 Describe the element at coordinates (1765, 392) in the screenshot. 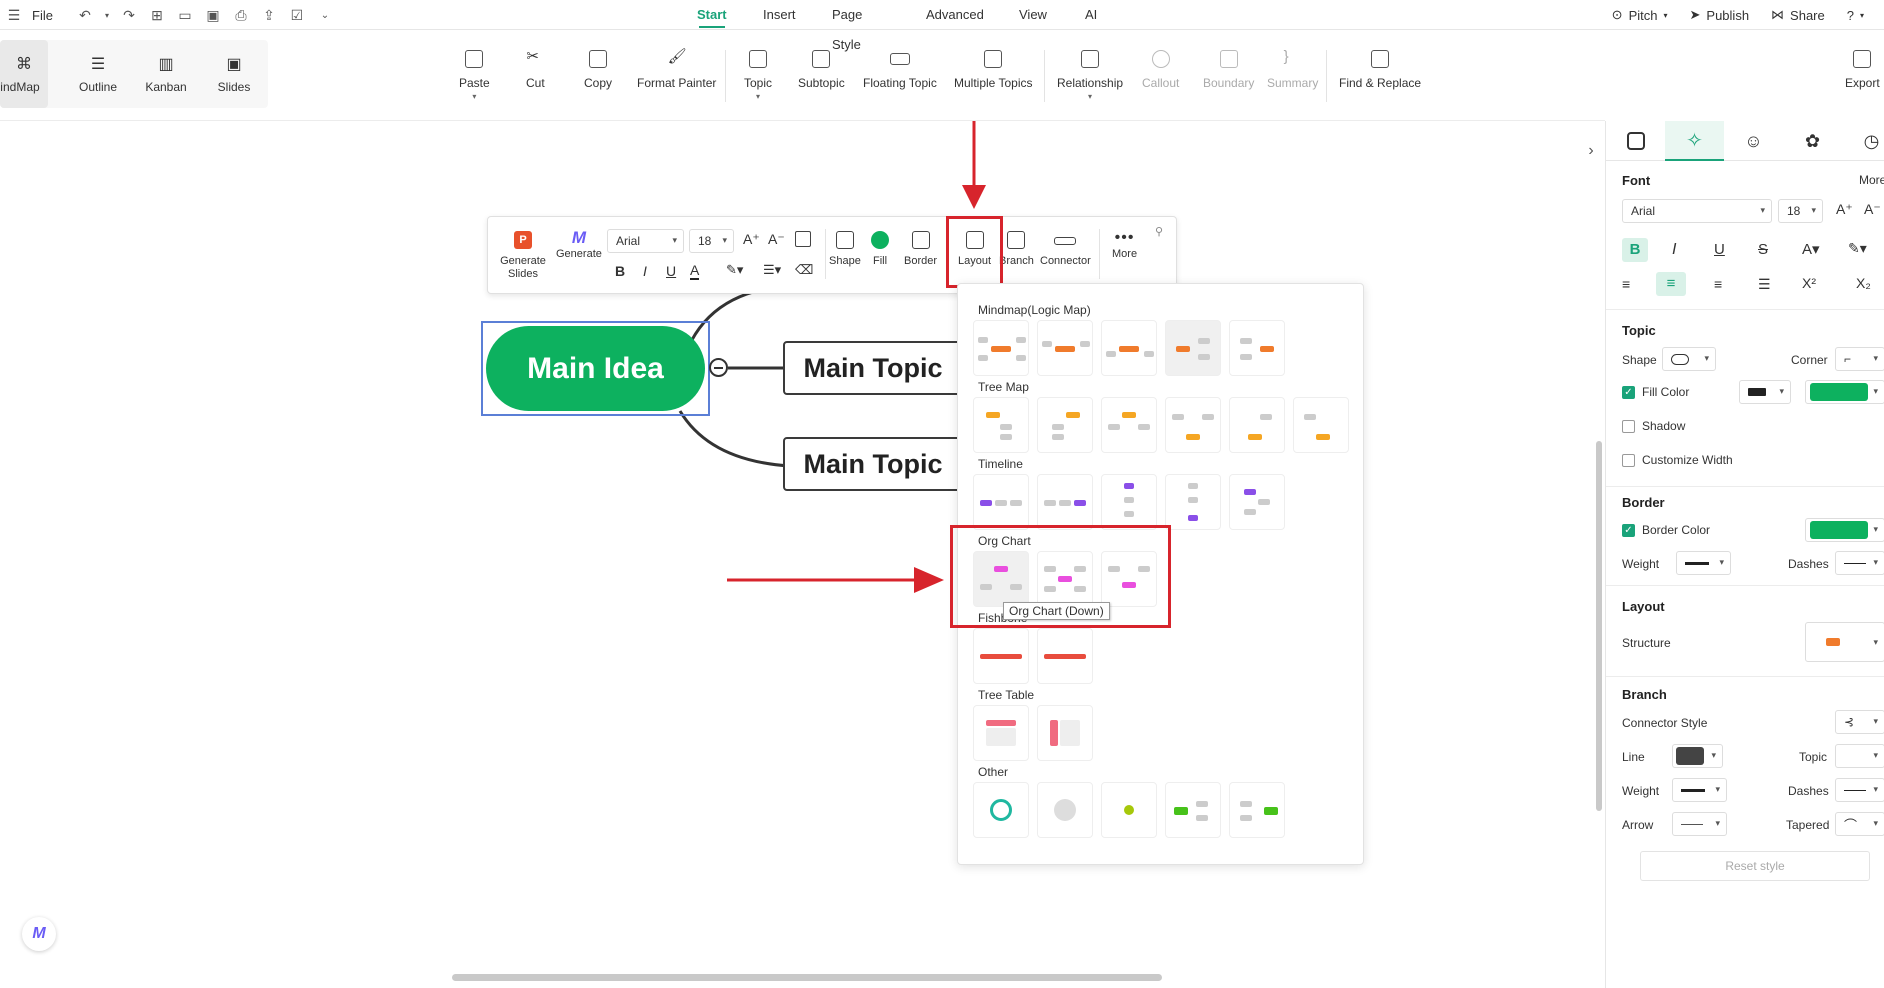

I see `fill-pattern-select: ▾` at that location.